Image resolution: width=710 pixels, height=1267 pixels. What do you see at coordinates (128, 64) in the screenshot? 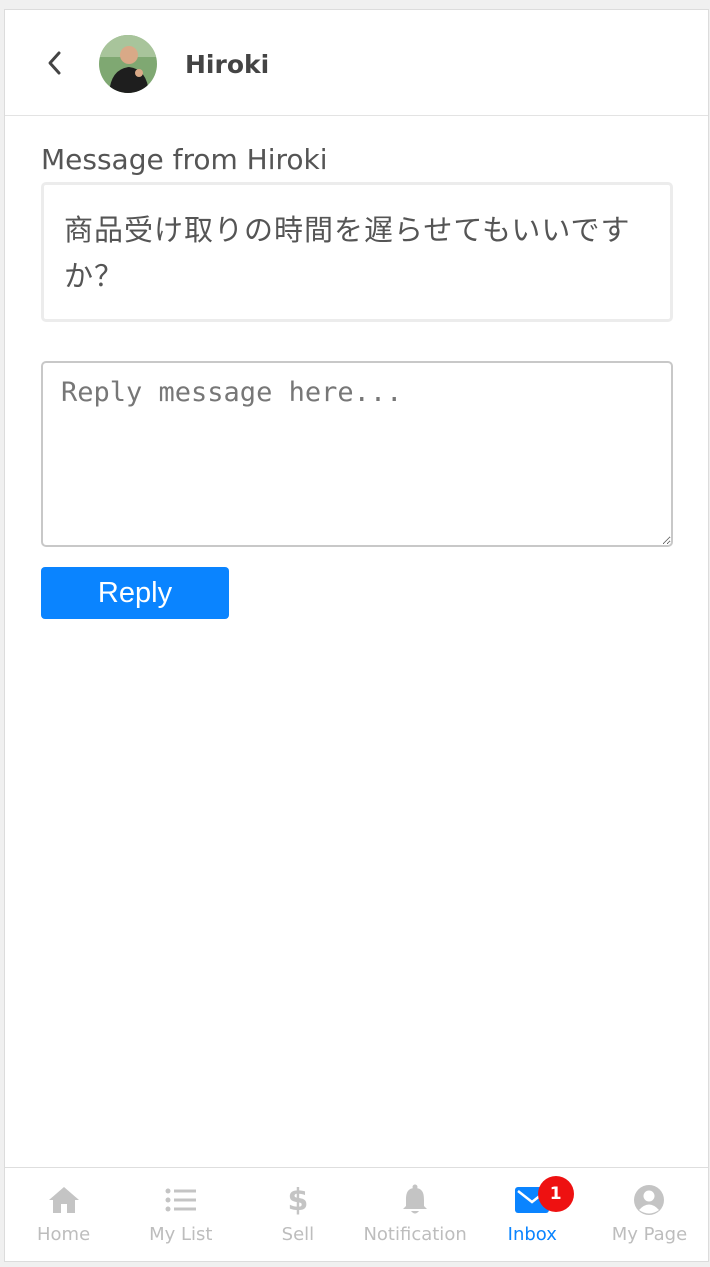
I see `avatar` at bounding box center [128, 64].